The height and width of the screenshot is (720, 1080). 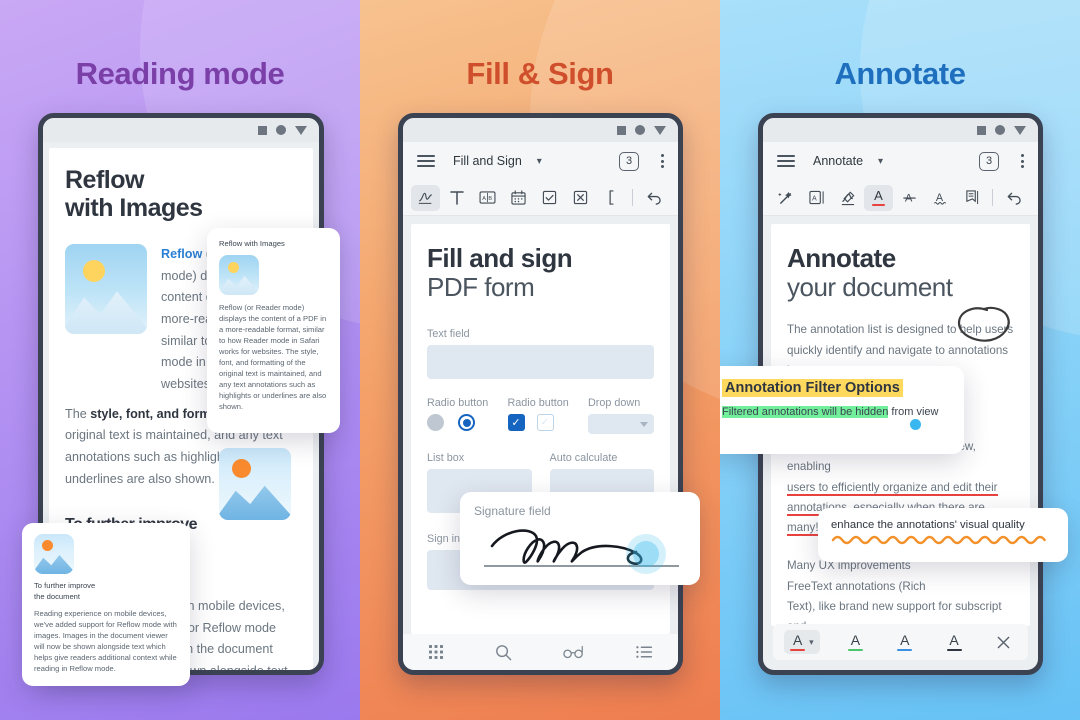 What do you see at coordinates (954, 642) in the screenshot?
I see `underline-black: A` at bounding box center [954, 642].